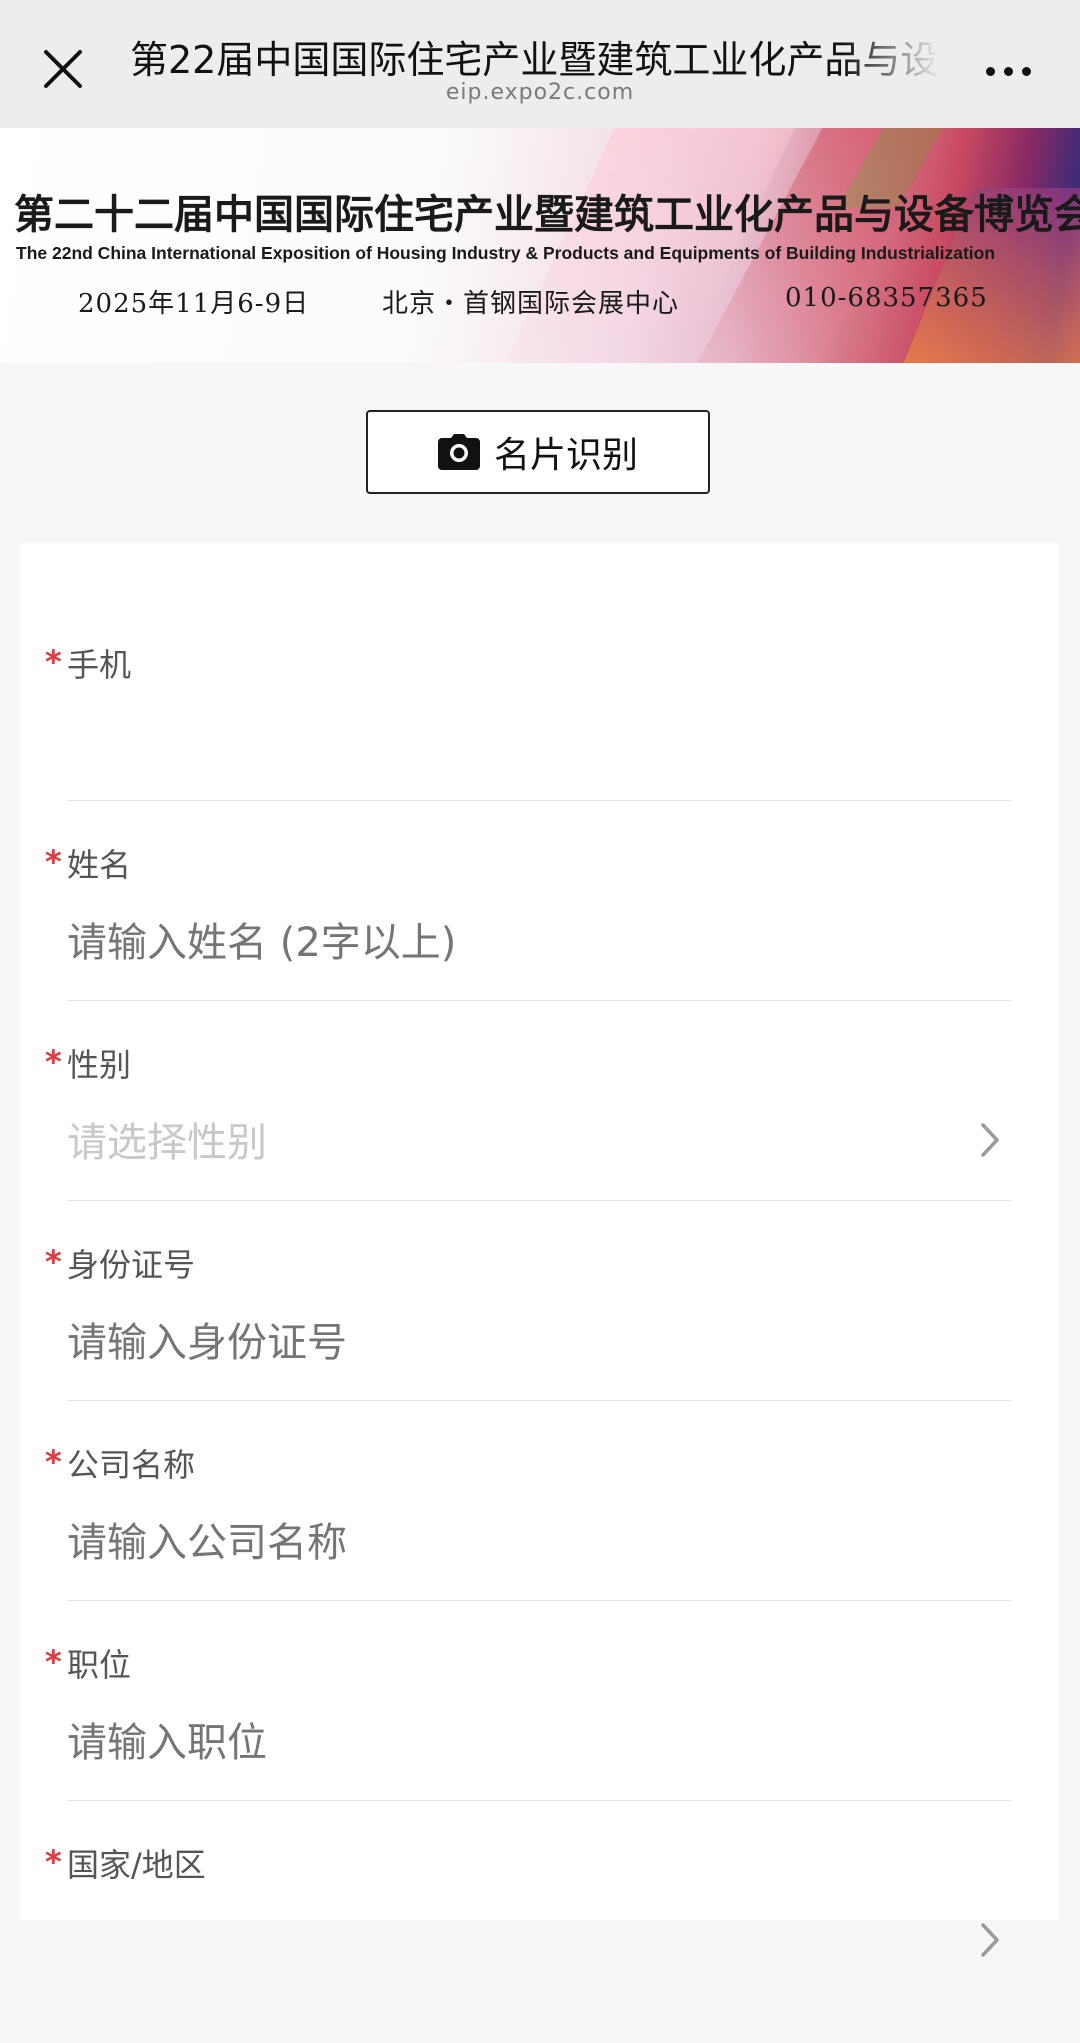  I want to click on position-field: * 职位, so click(539, 1743).